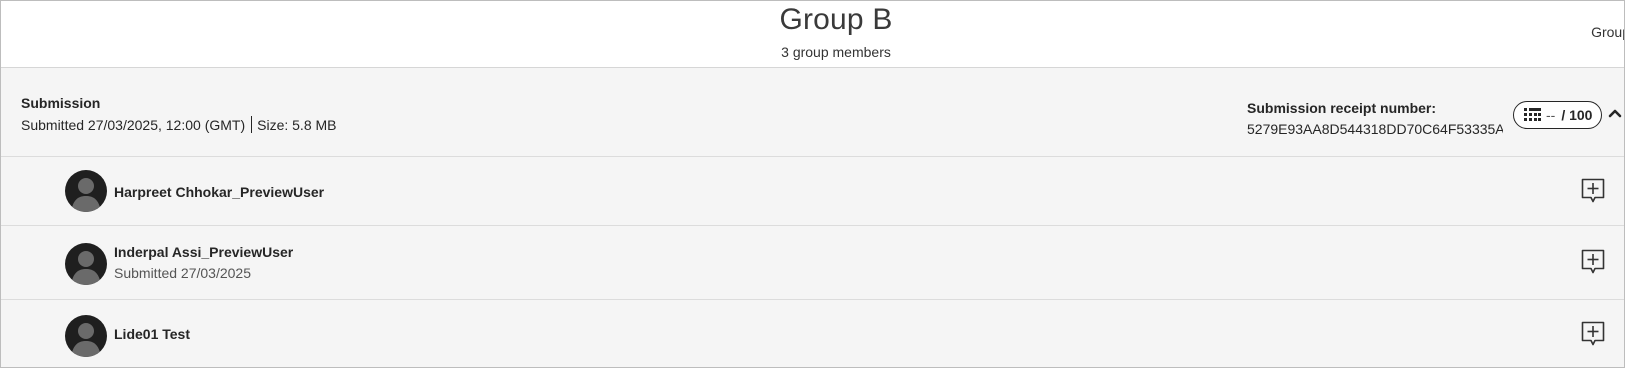 The image size is (1625, 368). I want to click on calculator-icon, so click(1532, 114).